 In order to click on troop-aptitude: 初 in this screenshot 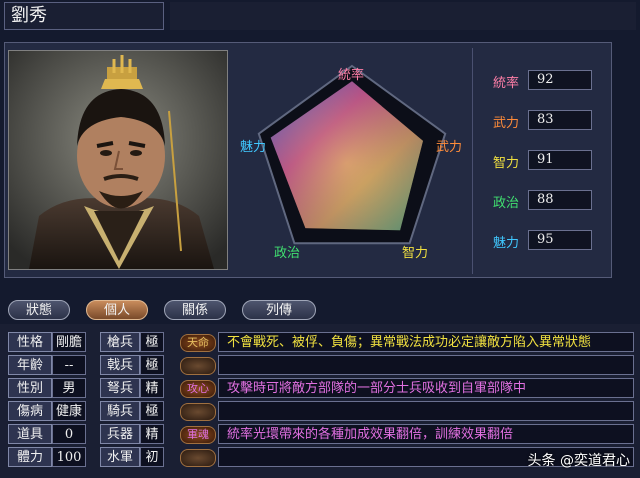, I will do `click(152, 457)`.